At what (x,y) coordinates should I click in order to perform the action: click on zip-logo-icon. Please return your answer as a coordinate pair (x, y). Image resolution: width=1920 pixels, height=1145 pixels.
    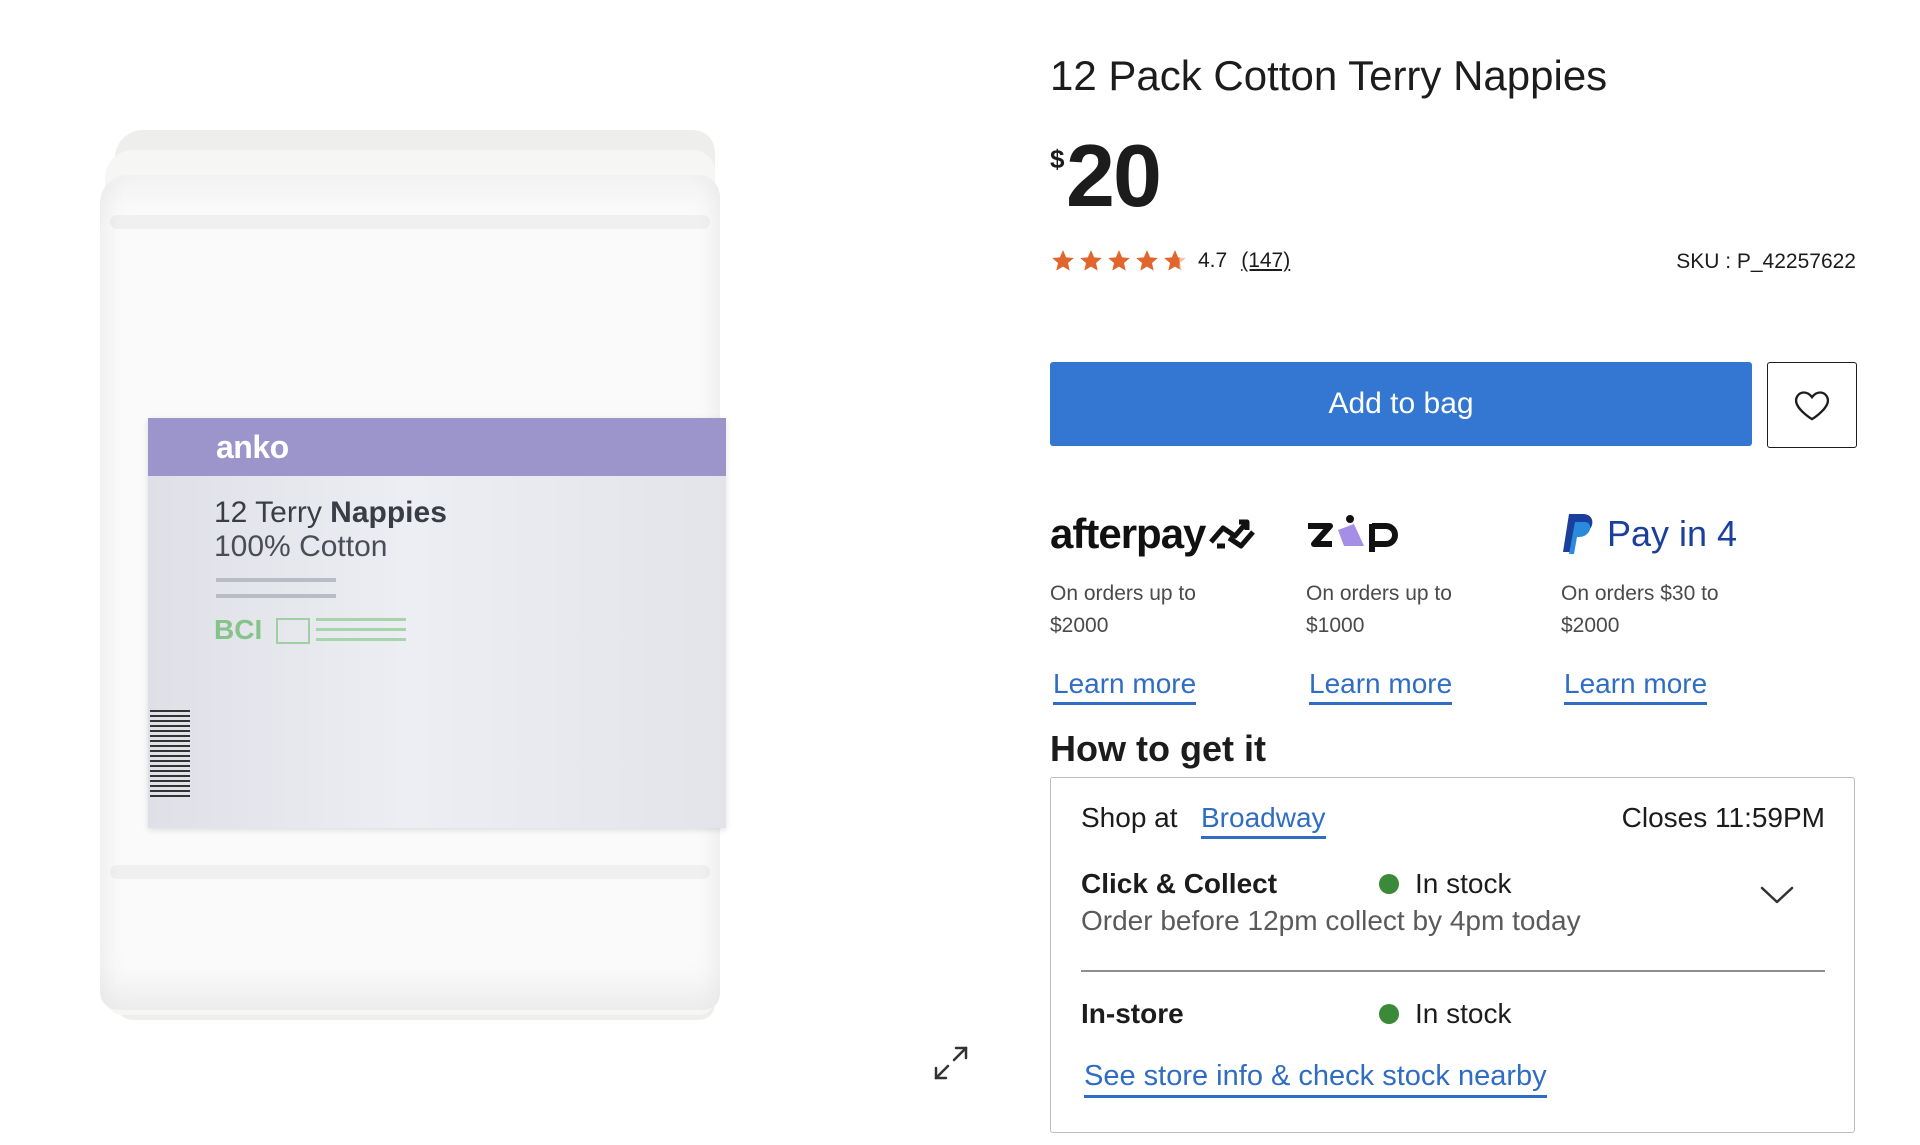
    Looking at the image, I should click on (1353, 533).